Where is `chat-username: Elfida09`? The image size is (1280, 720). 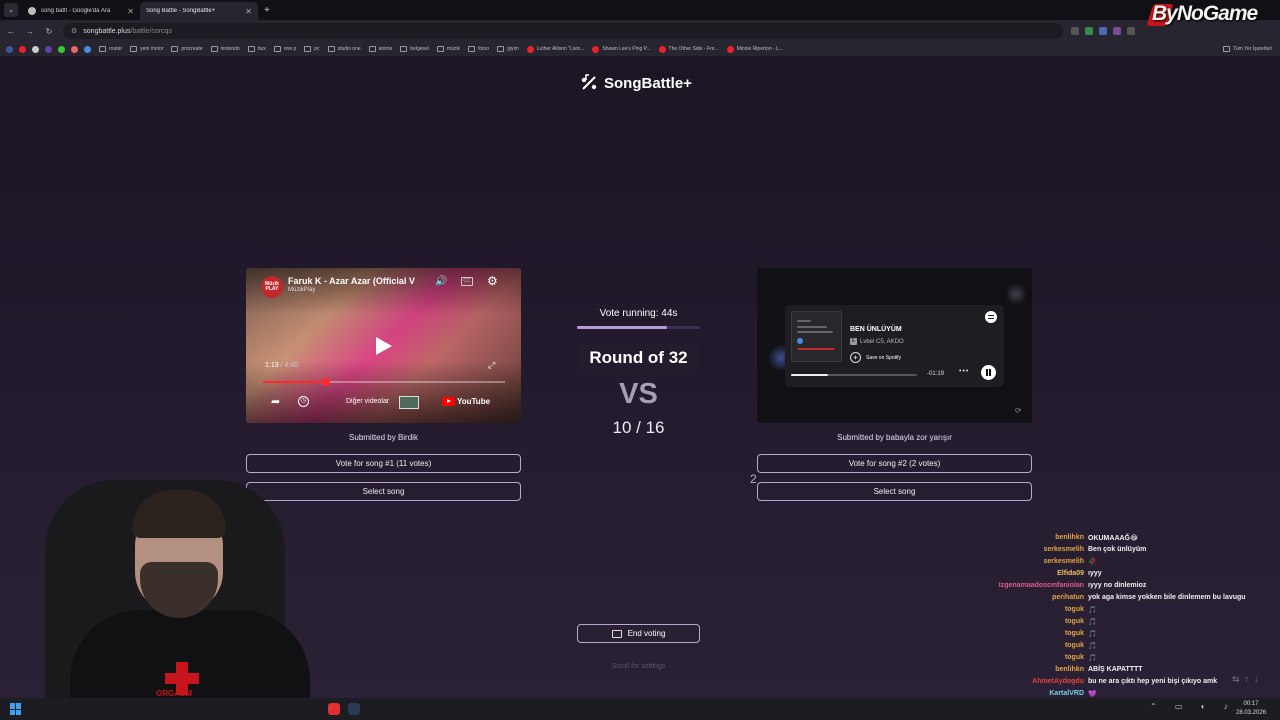 chat-username: Elfida09 is located at coordinates (1014, 576).